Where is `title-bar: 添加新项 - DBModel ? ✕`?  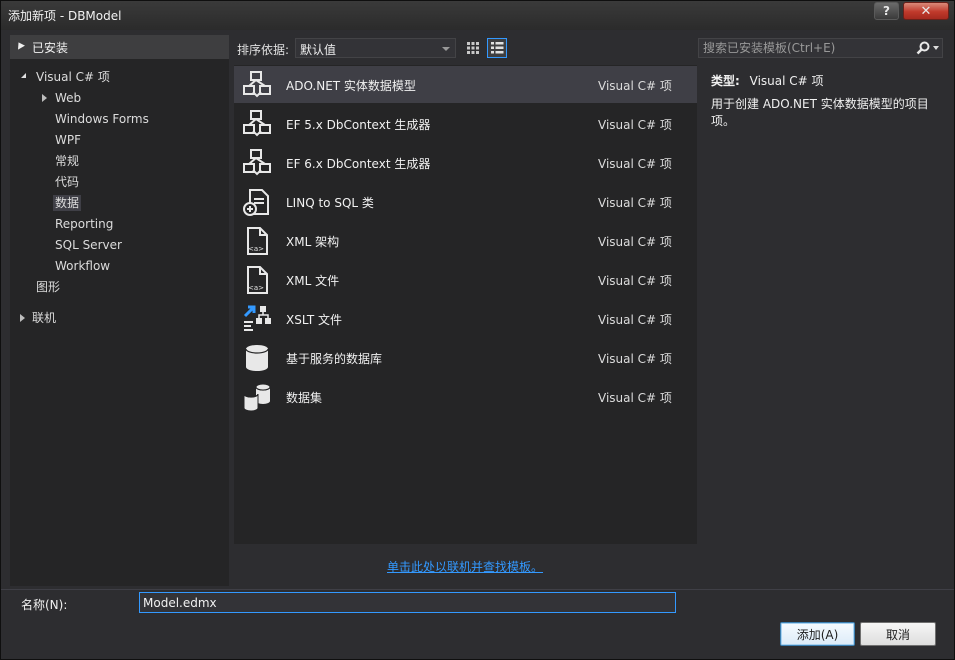 title-bar: 添加新项 - DBModel ? ✕ is located at coordinates (477, 15).